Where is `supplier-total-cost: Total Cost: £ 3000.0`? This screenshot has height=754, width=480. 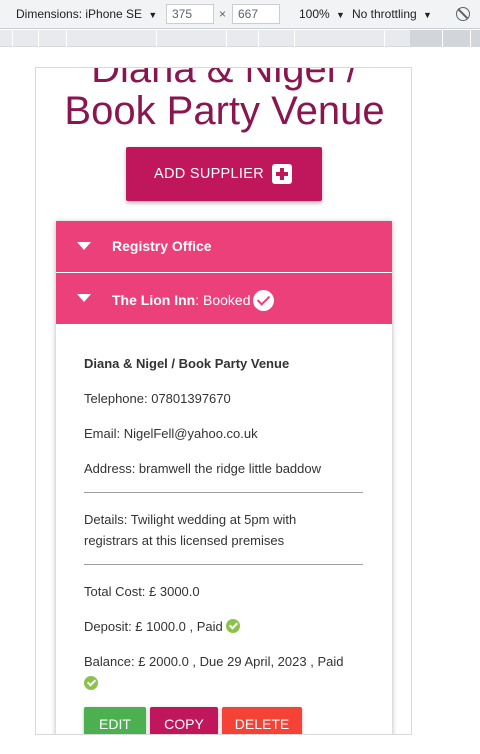
supplier-total-cost: Total Cost: £ 3000.0 is located at coordinates (142, 591).